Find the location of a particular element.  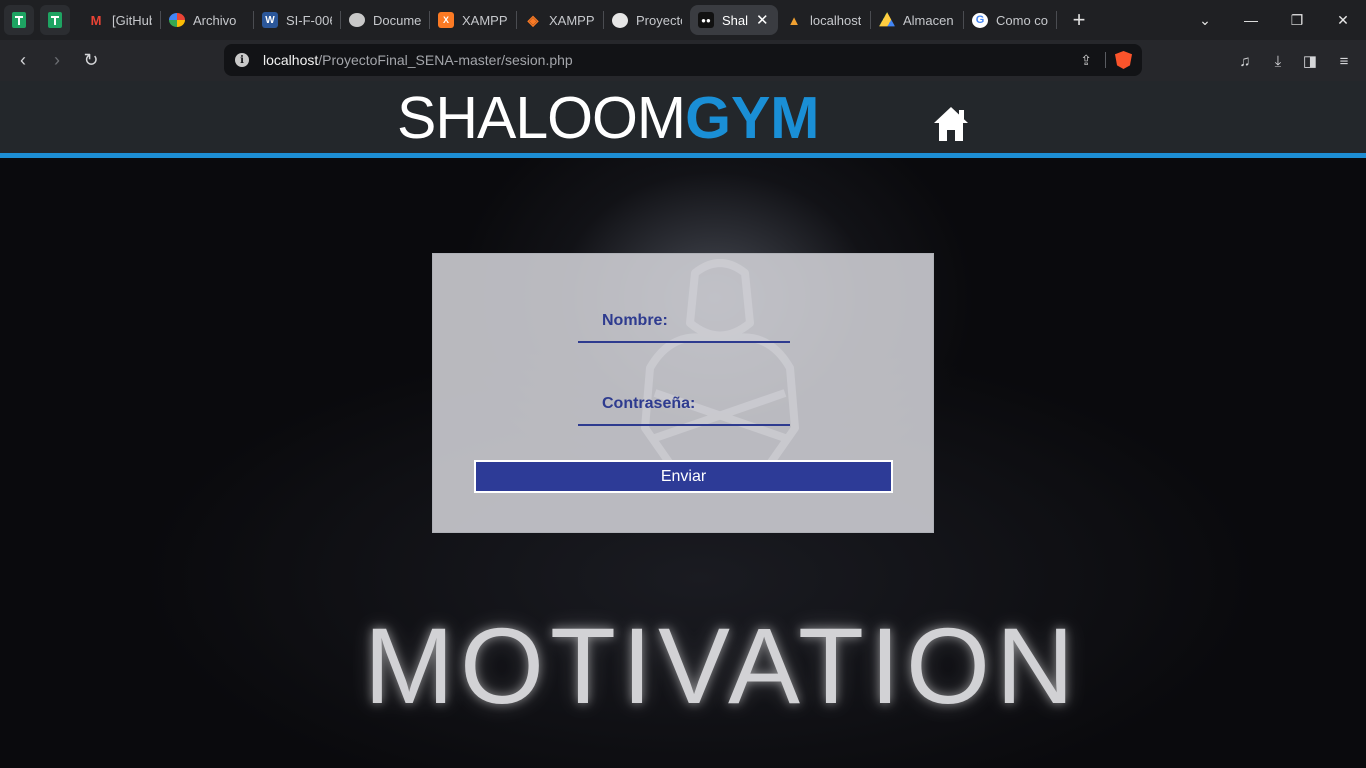

tab-como: G Como co is located at coordinates (1010, 20).